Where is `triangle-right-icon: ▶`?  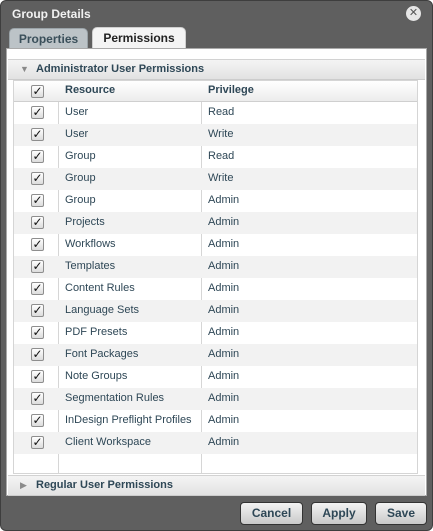 triangle-right-icon: ▶ is located at coordinates (23, 485).